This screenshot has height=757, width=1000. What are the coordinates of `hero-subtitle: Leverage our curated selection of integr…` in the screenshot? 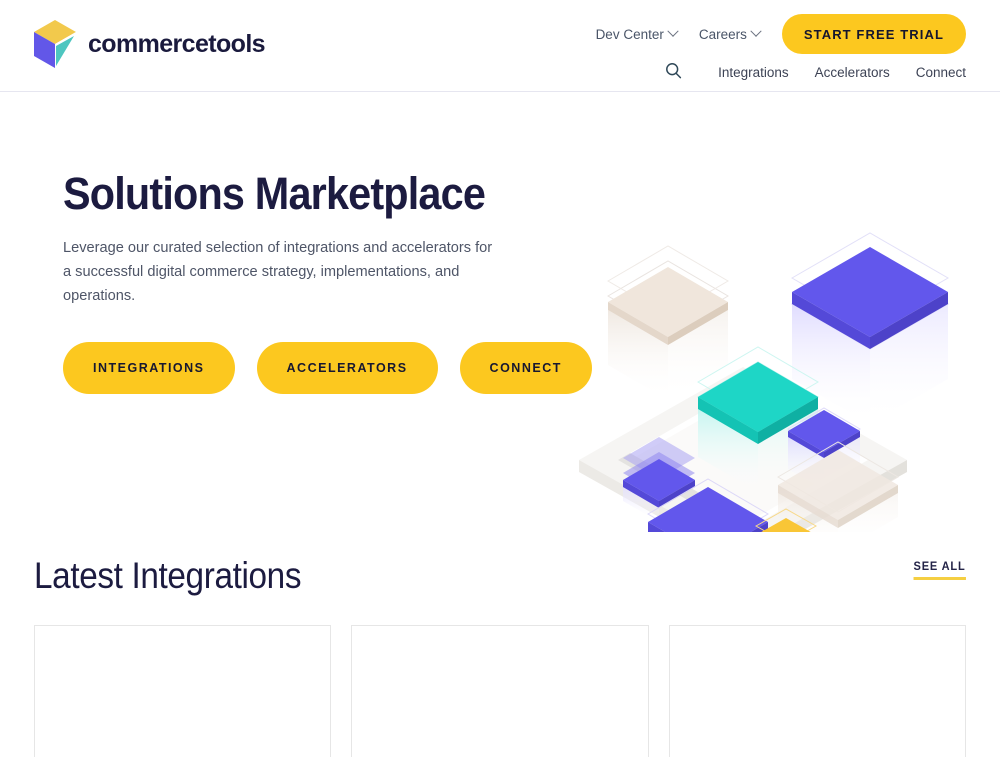 It's located at (278, 272).